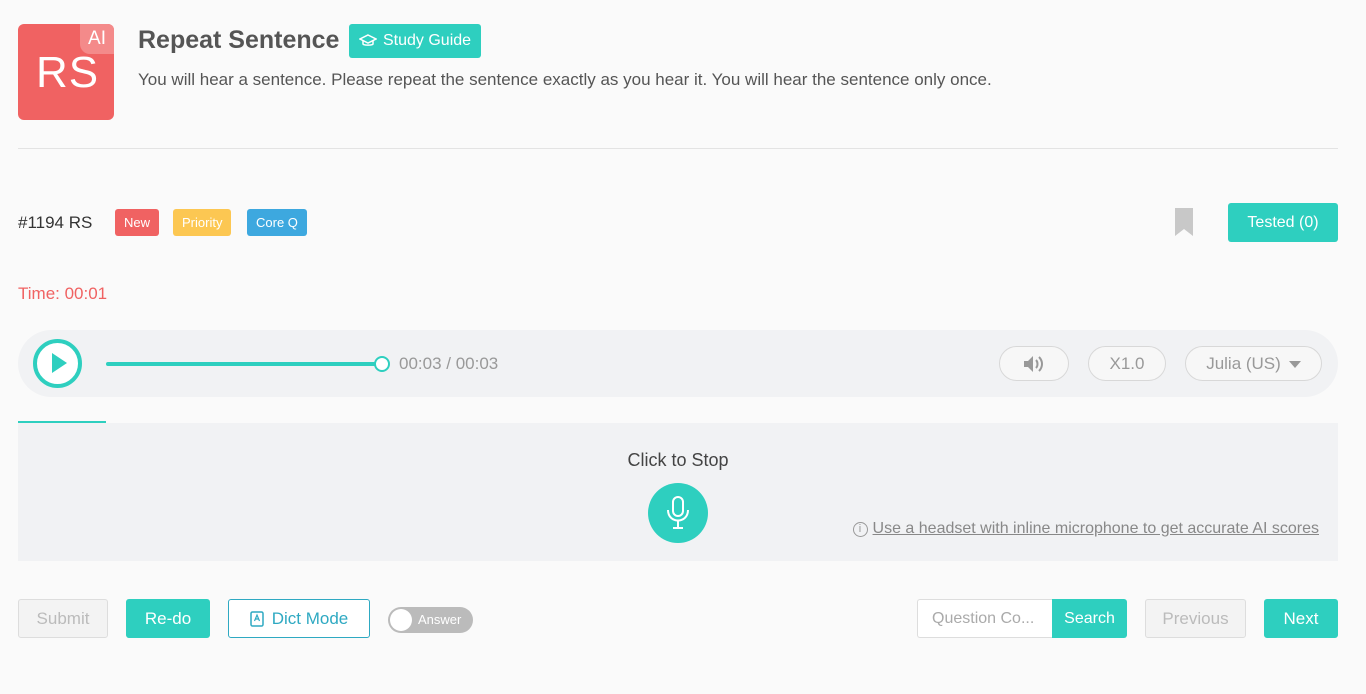 The image size is (1366, 694). I want to click on toggle-knob, so click(401, 620).